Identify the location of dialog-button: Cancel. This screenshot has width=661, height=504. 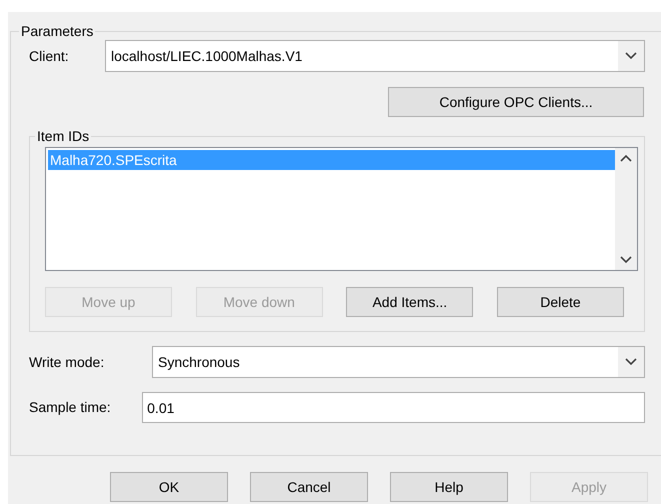
(309, 487).